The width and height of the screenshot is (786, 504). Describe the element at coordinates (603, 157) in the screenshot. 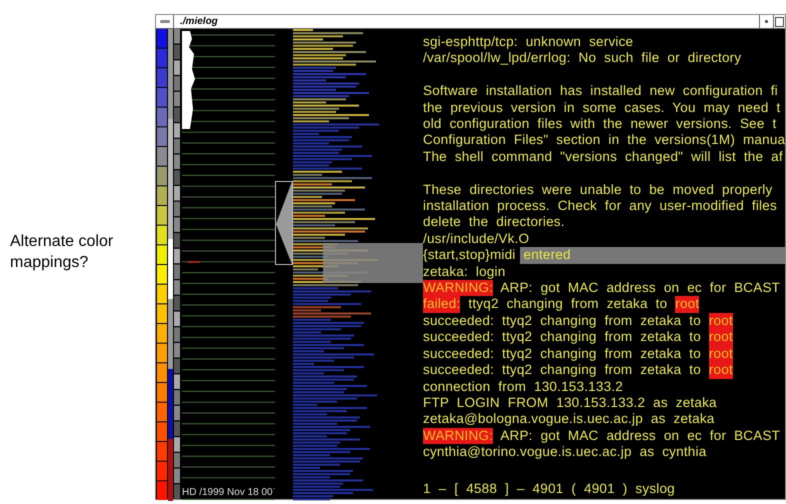

I see `log-text: The shell command "versions changed" will list the af` at that location.